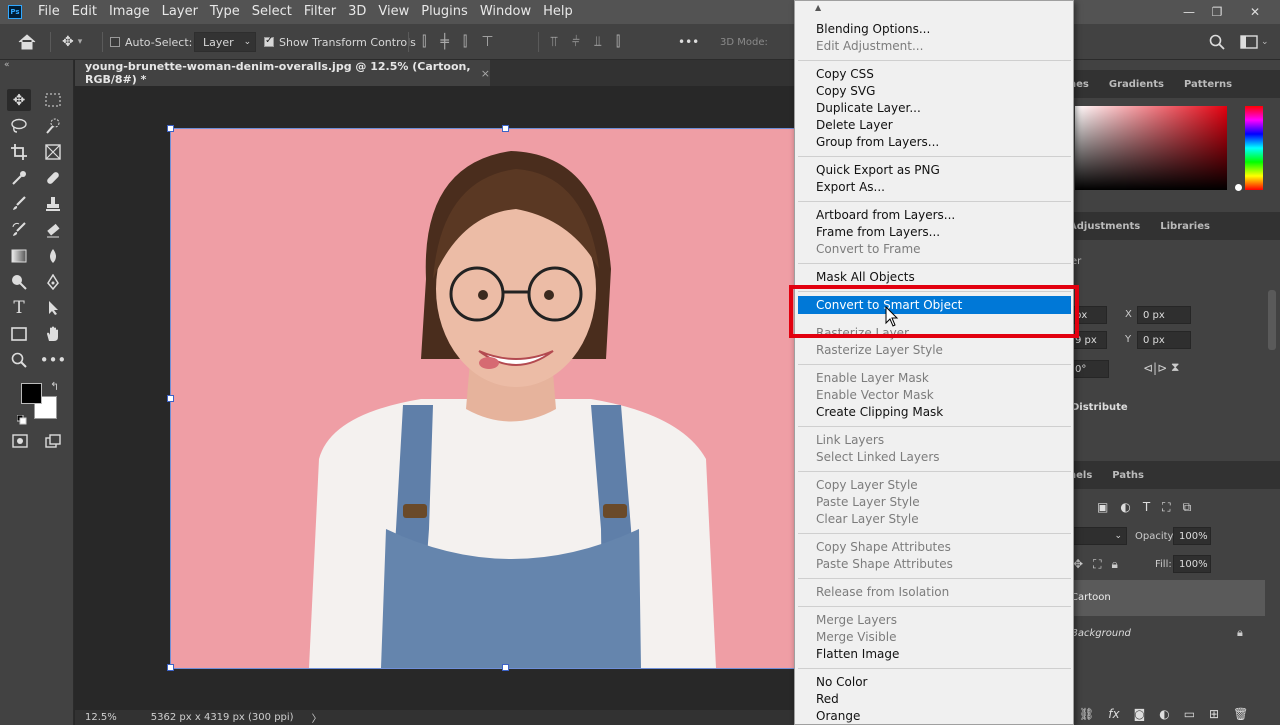 The width and height of the screenshot is (1280, 725). Describe the element at coordinates (272, 12) in the screenshot. I see `menu-select: Select` at that location.